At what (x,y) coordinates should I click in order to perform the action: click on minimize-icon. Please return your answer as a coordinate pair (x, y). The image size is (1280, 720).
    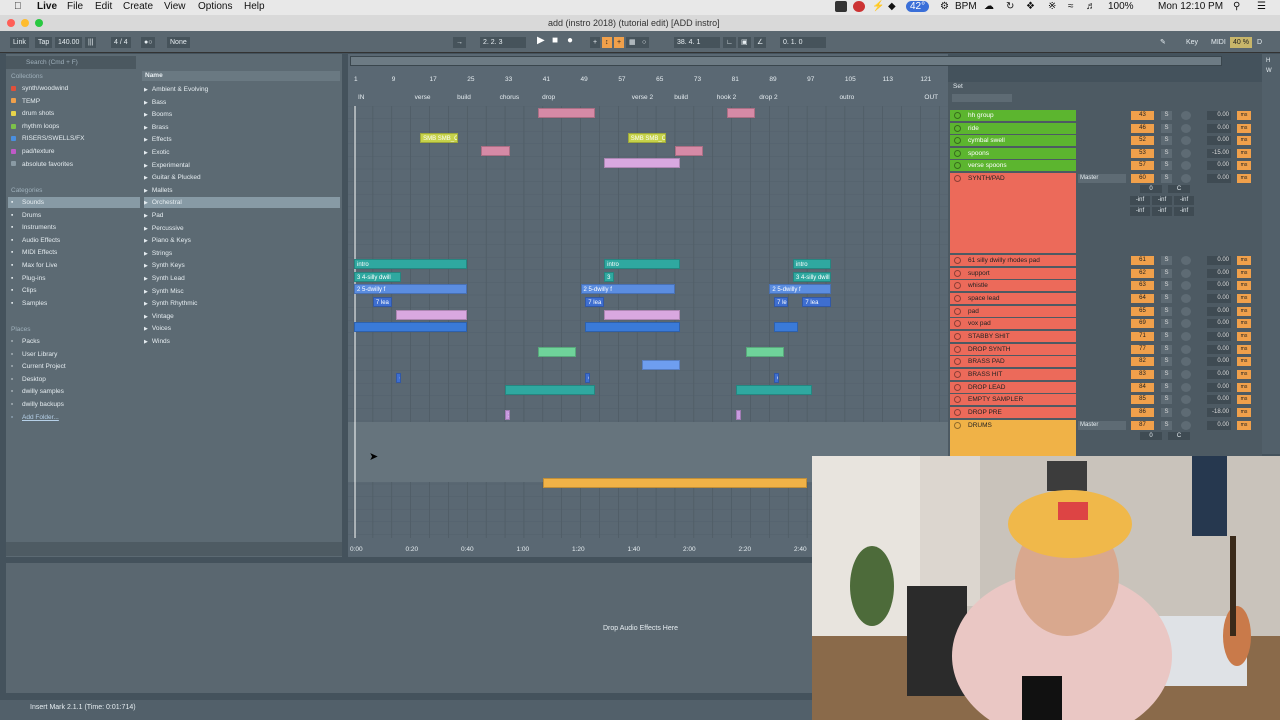
    Looking at the image, I should click on (25, 23).